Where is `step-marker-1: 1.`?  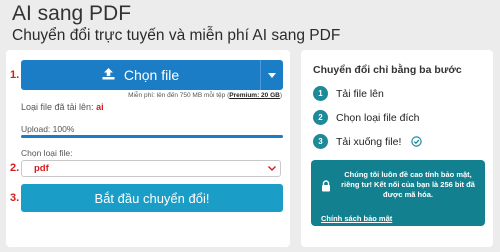 step-marker-1: 1. is located at coordinates (15, 75).